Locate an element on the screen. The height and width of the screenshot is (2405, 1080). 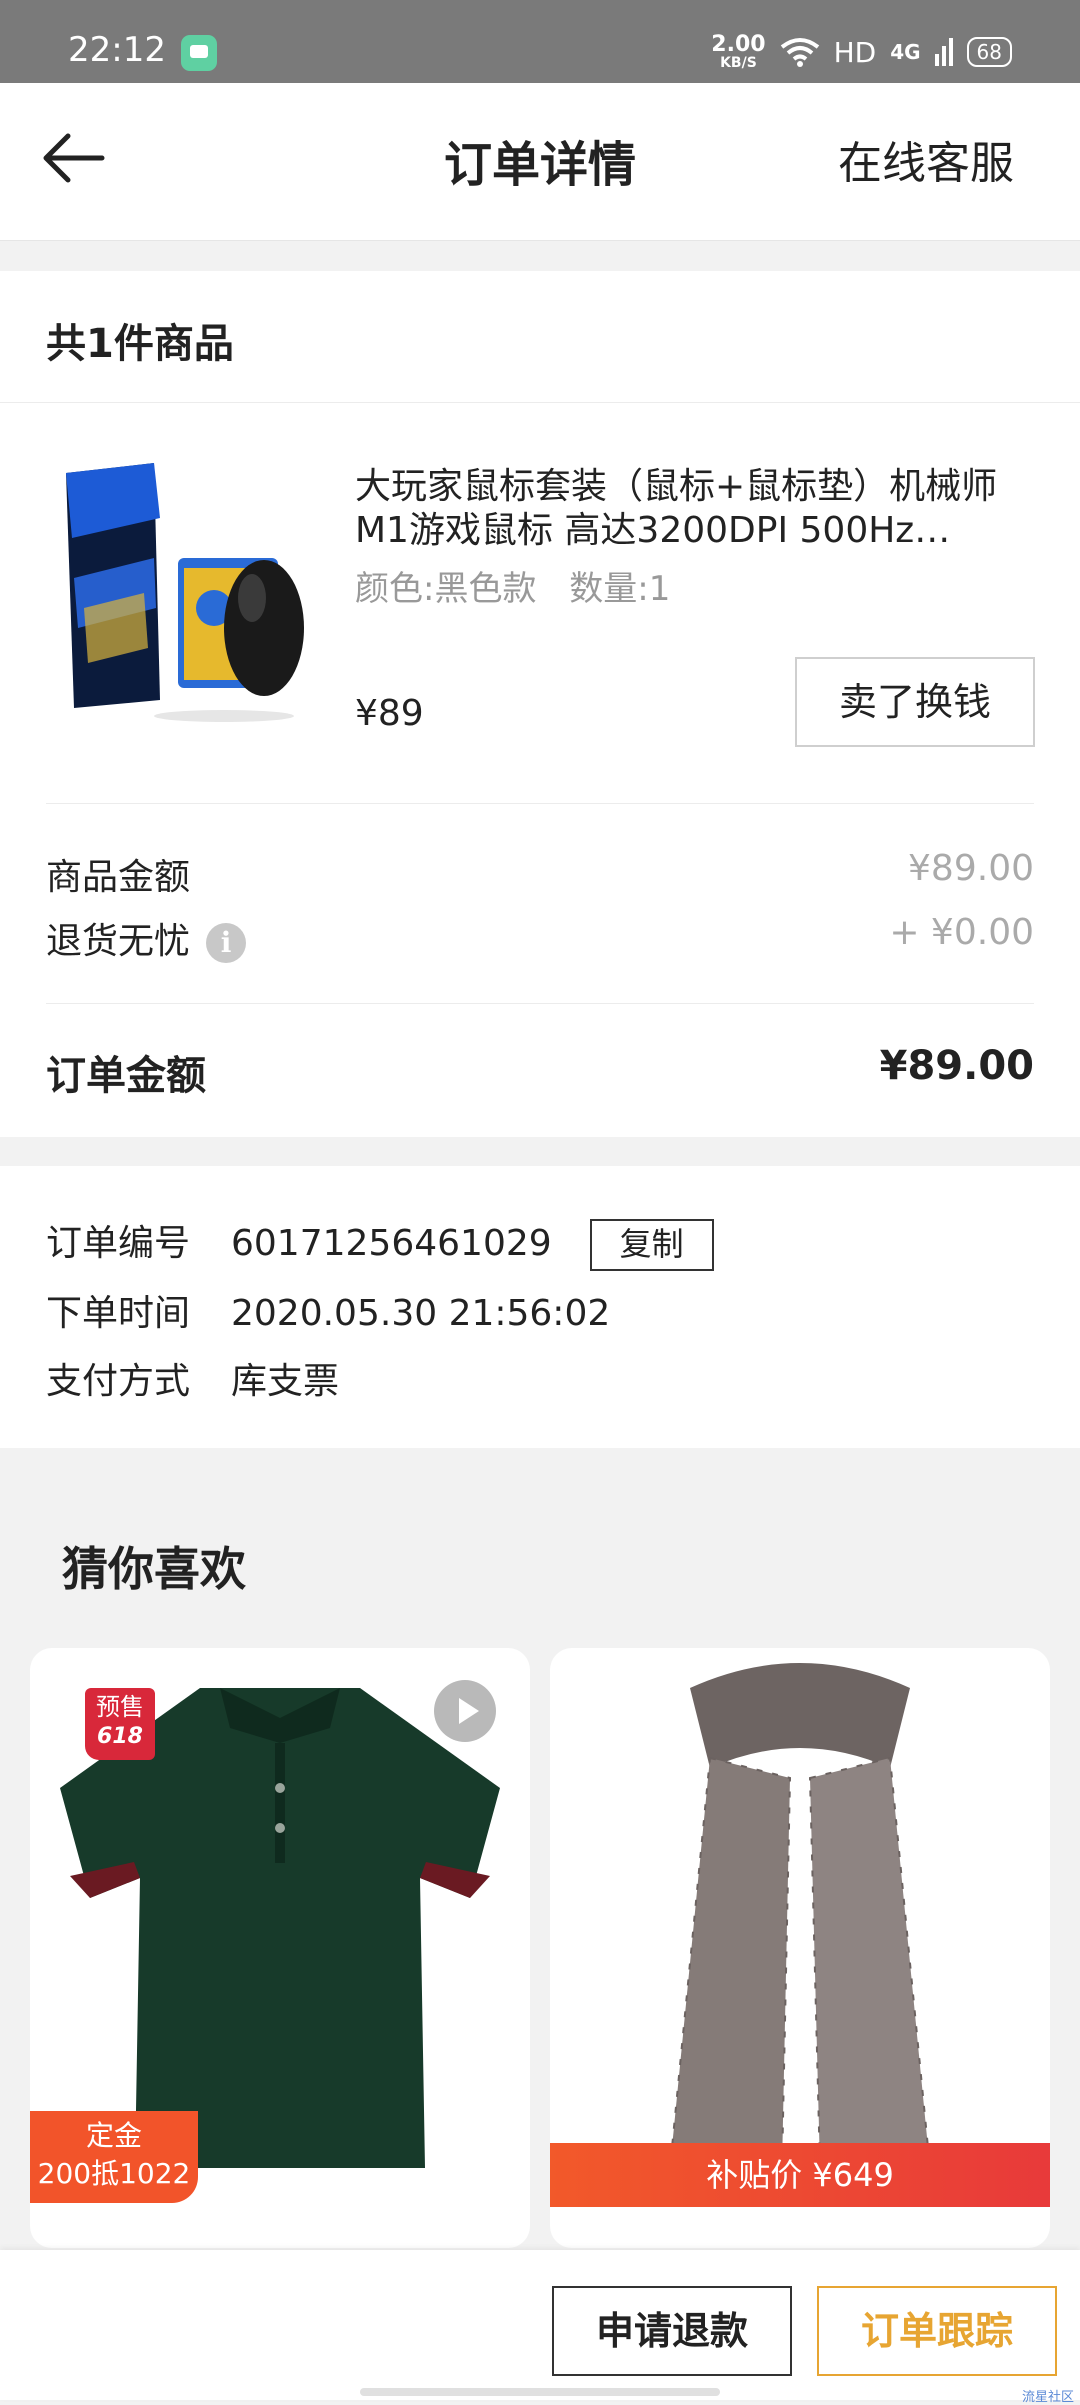
return-insurance-label: 退货无忧 is located at coordinates (118, 941).